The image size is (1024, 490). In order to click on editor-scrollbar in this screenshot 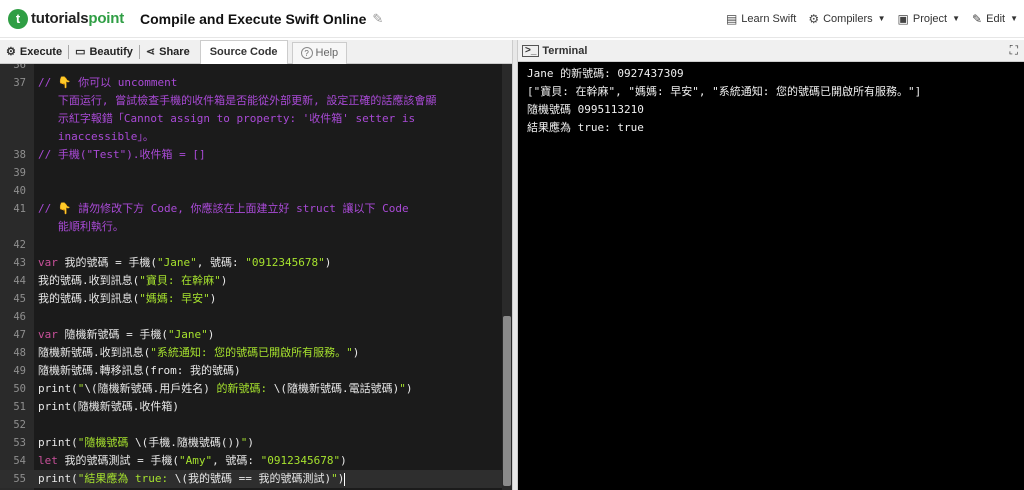, I will do `click(507, 277)`.